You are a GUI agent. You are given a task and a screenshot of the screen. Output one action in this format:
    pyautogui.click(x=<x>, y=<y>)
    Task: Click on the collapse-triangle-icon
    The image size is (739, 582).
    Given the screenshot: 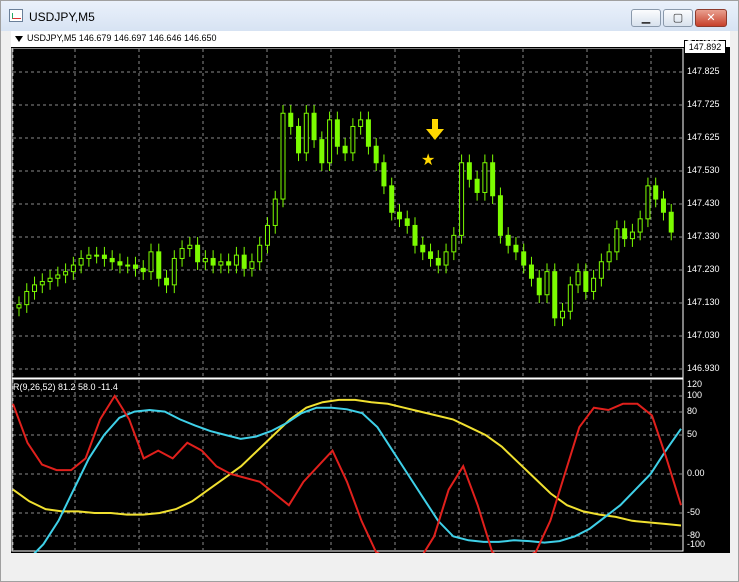 What is the action you would take?
    pyautogui.click(x=19, y=39)
    